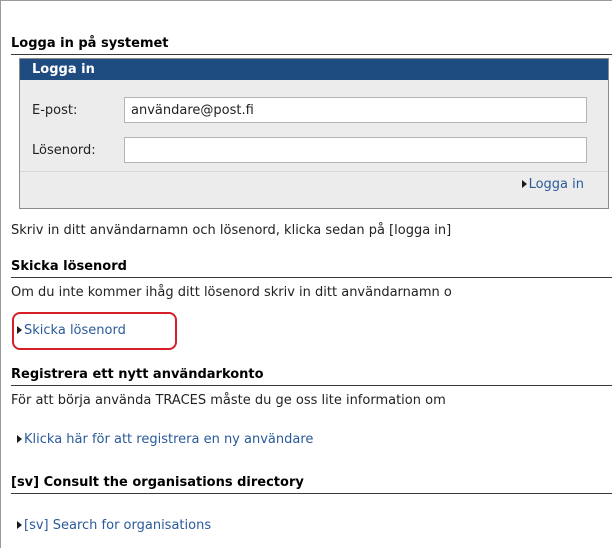 The height and width of the screenshot is (548, 612). What do you see at coordinates (314, 171) in the screenshot?
I see `panel-divider` at bounding box center [314, 171].